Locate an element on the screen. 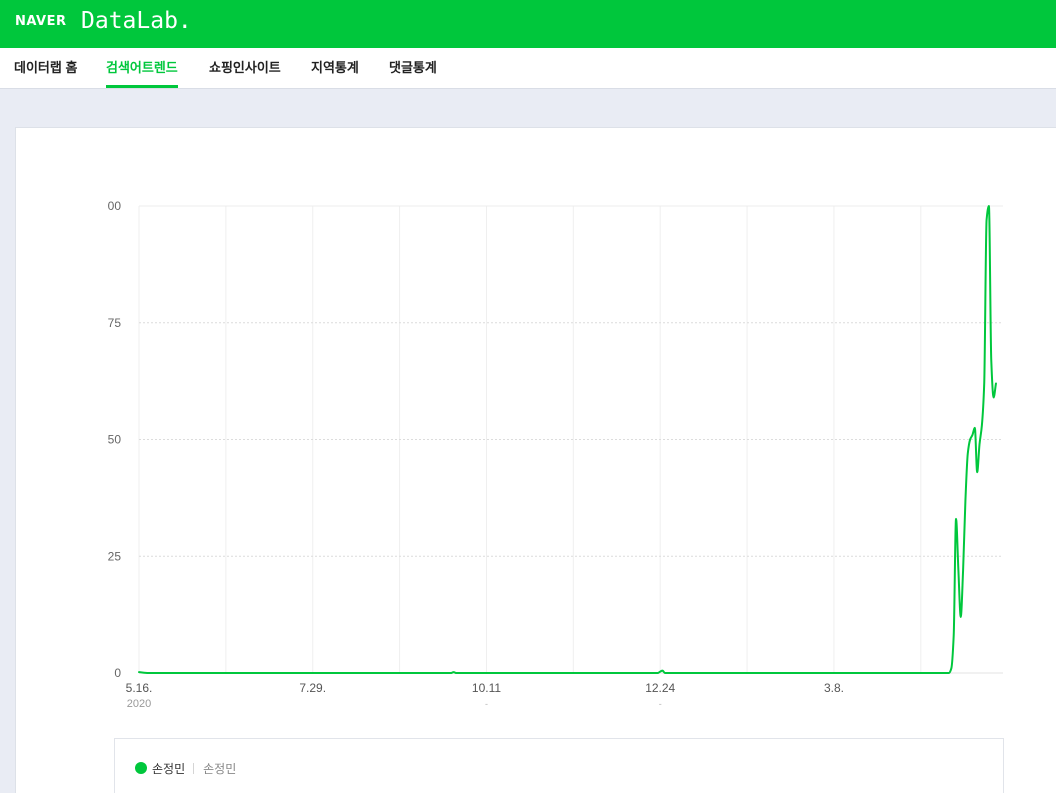 The height and width of the screenshot is (793, 1056). chart-legend: 손정민 손정민 is located at coordinates (559, 765).